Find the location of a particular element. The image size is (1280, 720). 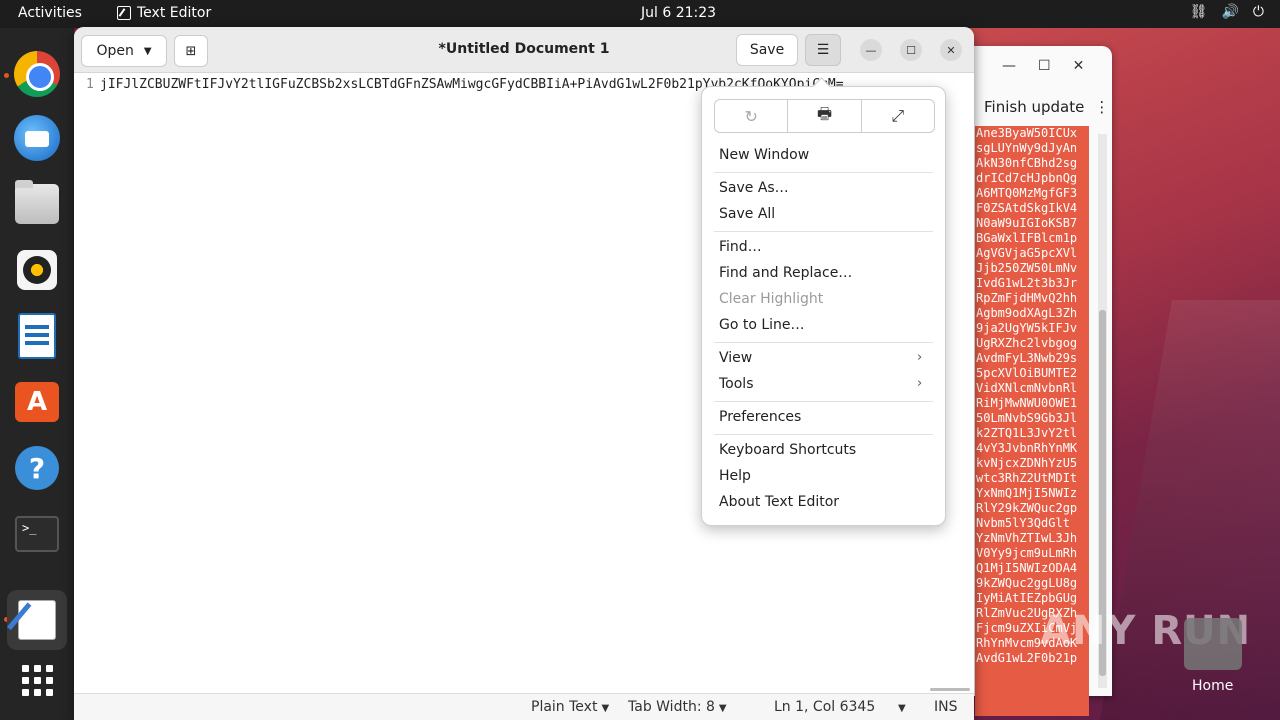

language-label: Plain Text is located at coordinates (564, 707).